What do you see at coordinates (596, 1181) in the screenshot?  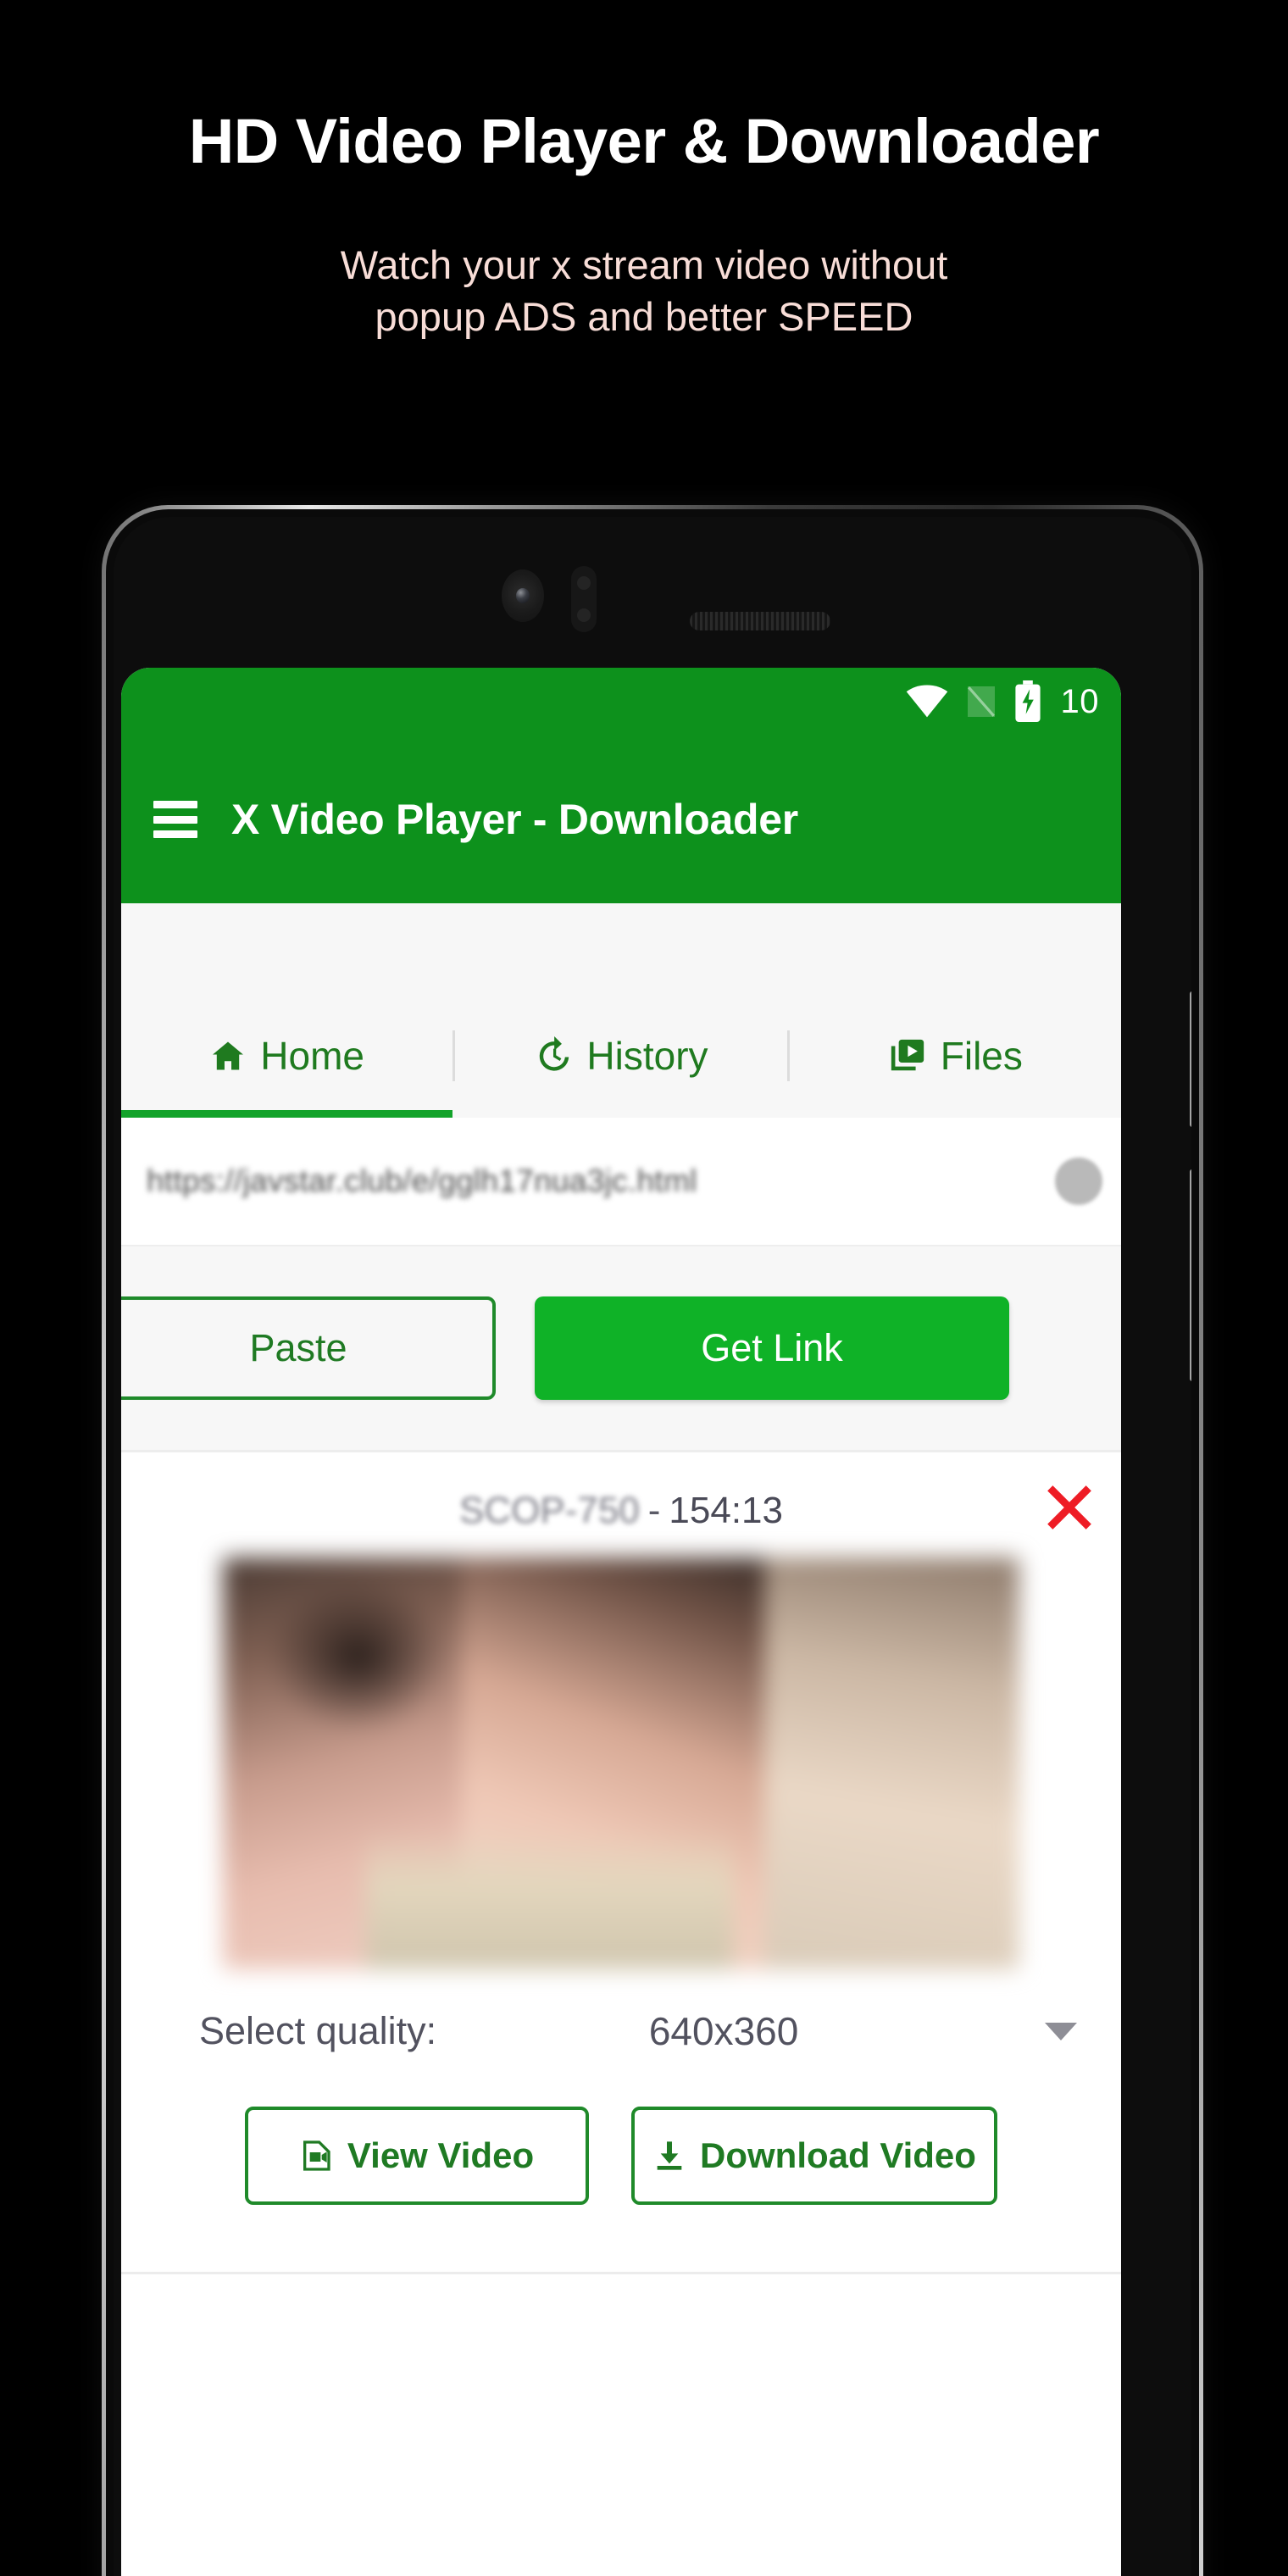 I see `url-input: https://javstar.club/e/gglh17nua3jc.html` at bounding box center [596, 1181].